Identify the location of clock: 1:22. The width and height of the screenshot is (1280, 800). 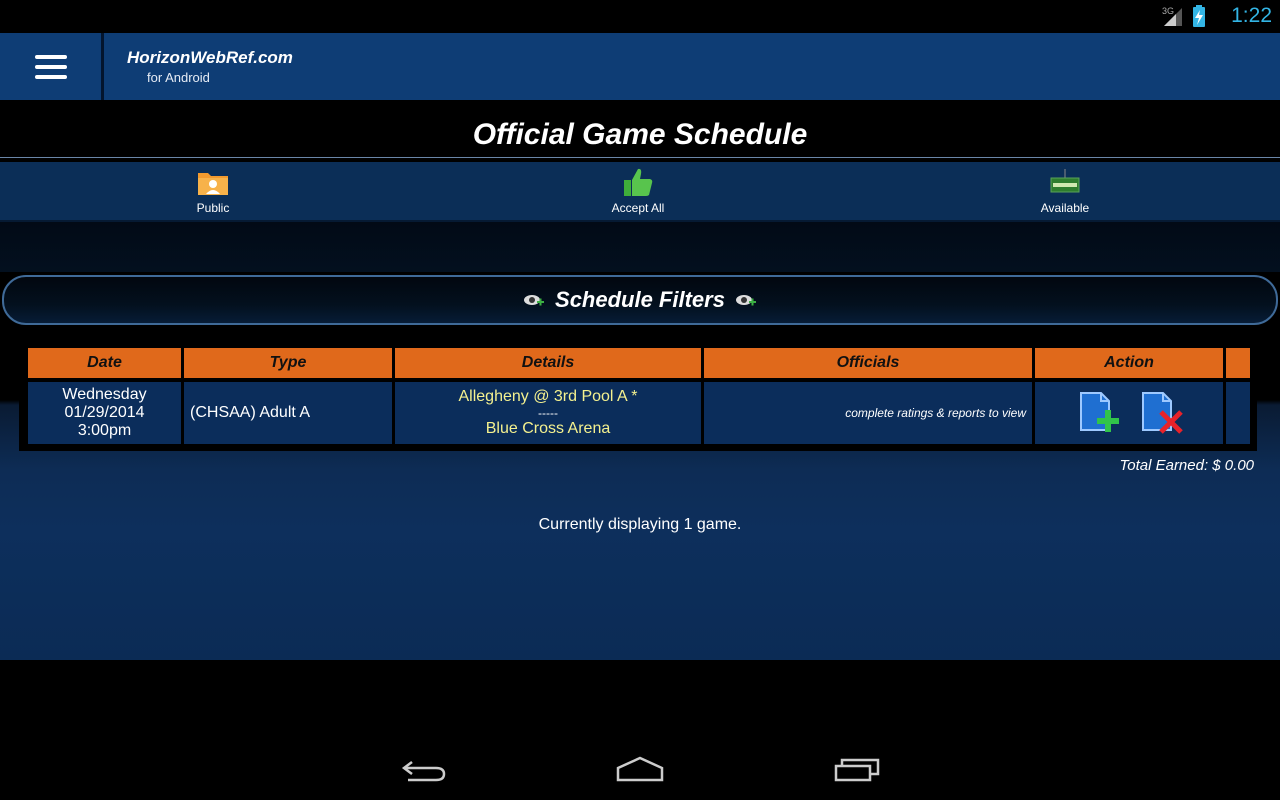
(1251, 15).